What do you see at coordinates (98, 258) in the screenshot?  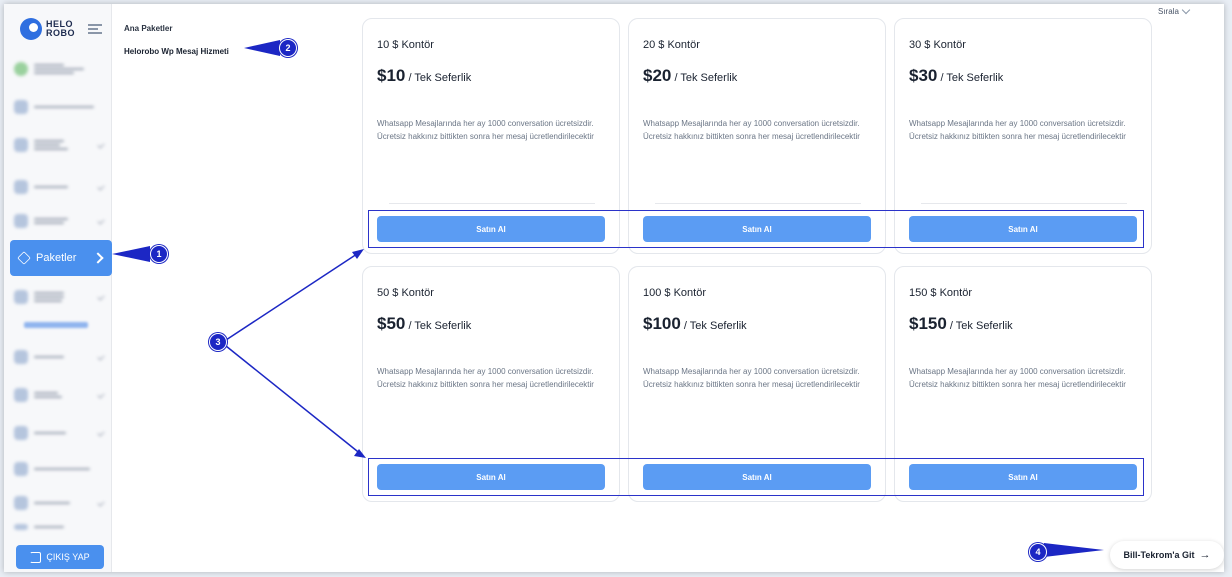 I see `chevron-right-icon` at bounding box center [98, 258].